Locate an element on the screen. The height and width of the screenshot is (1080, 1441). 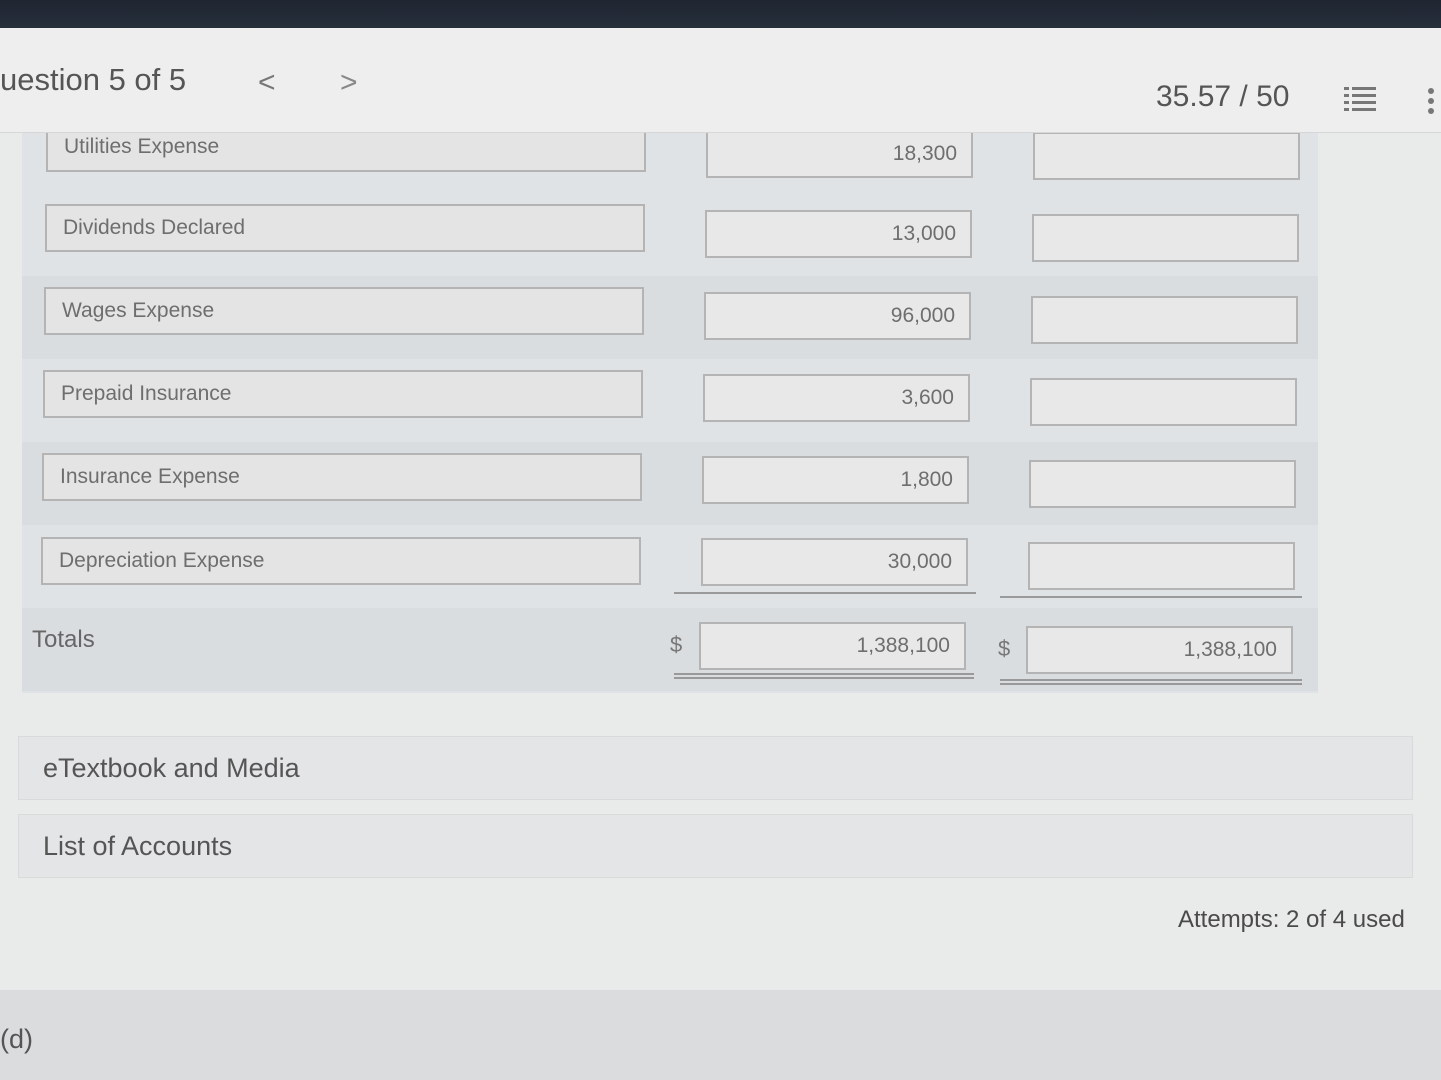
account-name-text: Wages Expense is located at coordinates (138, 310).